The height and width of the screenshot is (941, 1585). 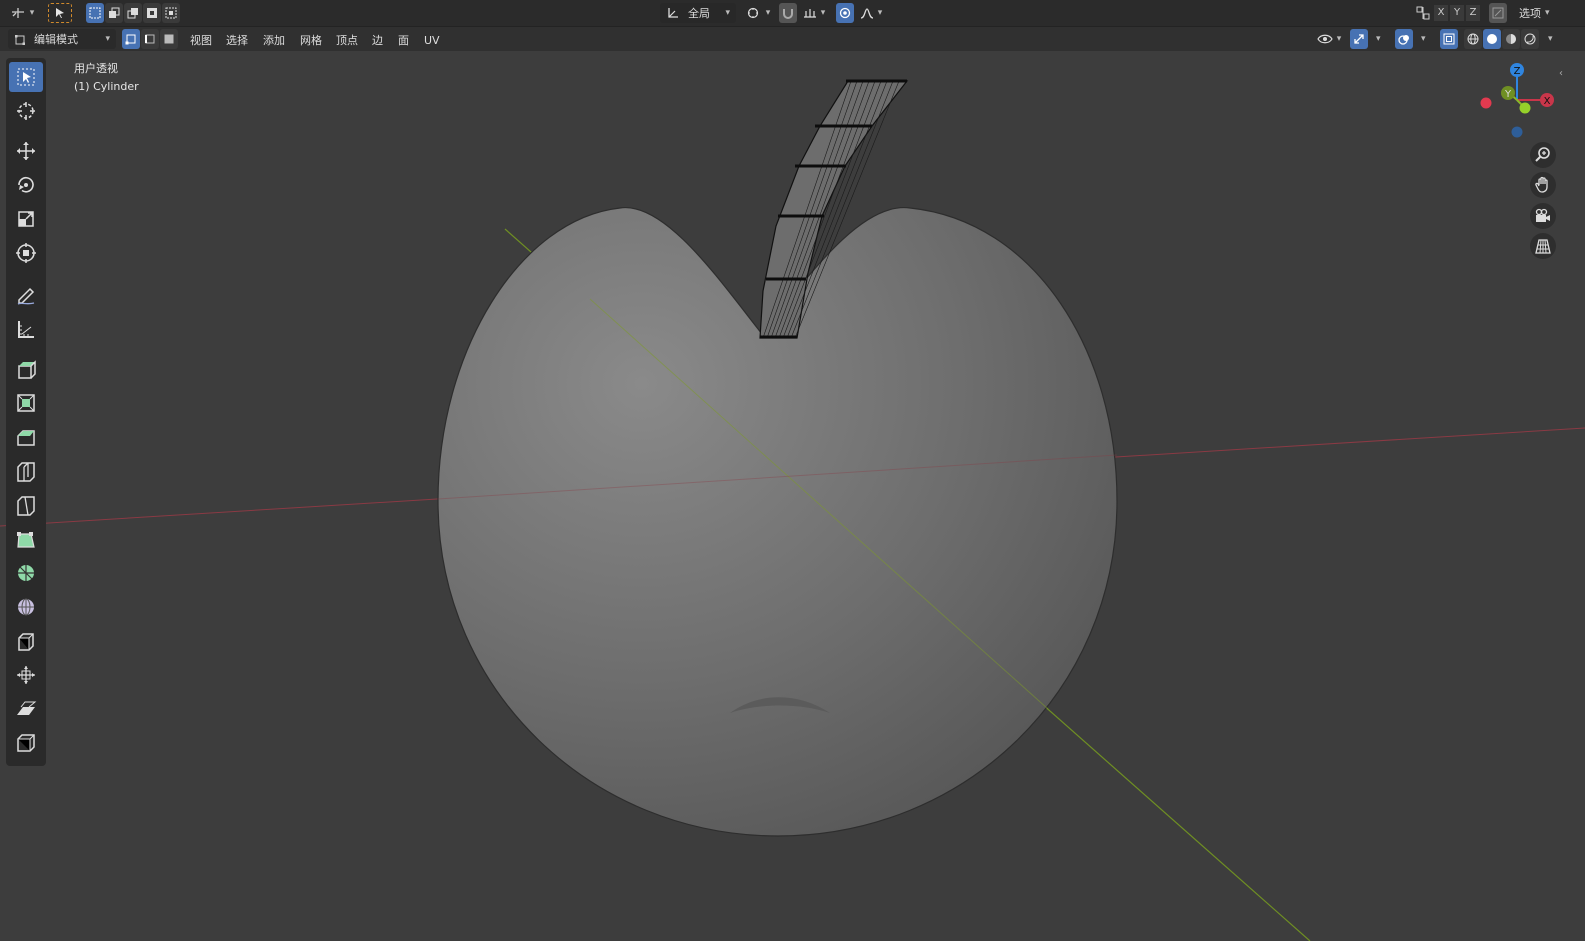 I want to click on mirror-z-button: Z, so click(x=1473, y=13).